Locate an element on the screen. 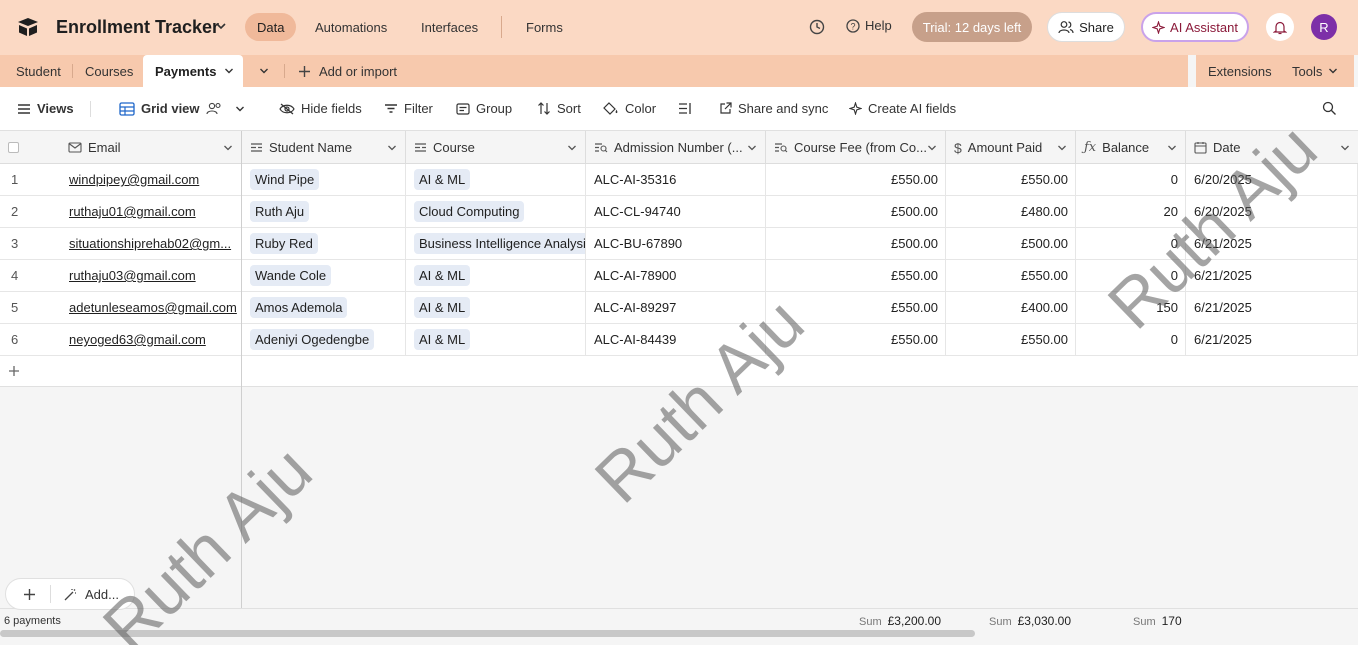 This screenshot has width=1358, height=645. share-and-sync-button: Share and sync is located at coordinates (773, 108).